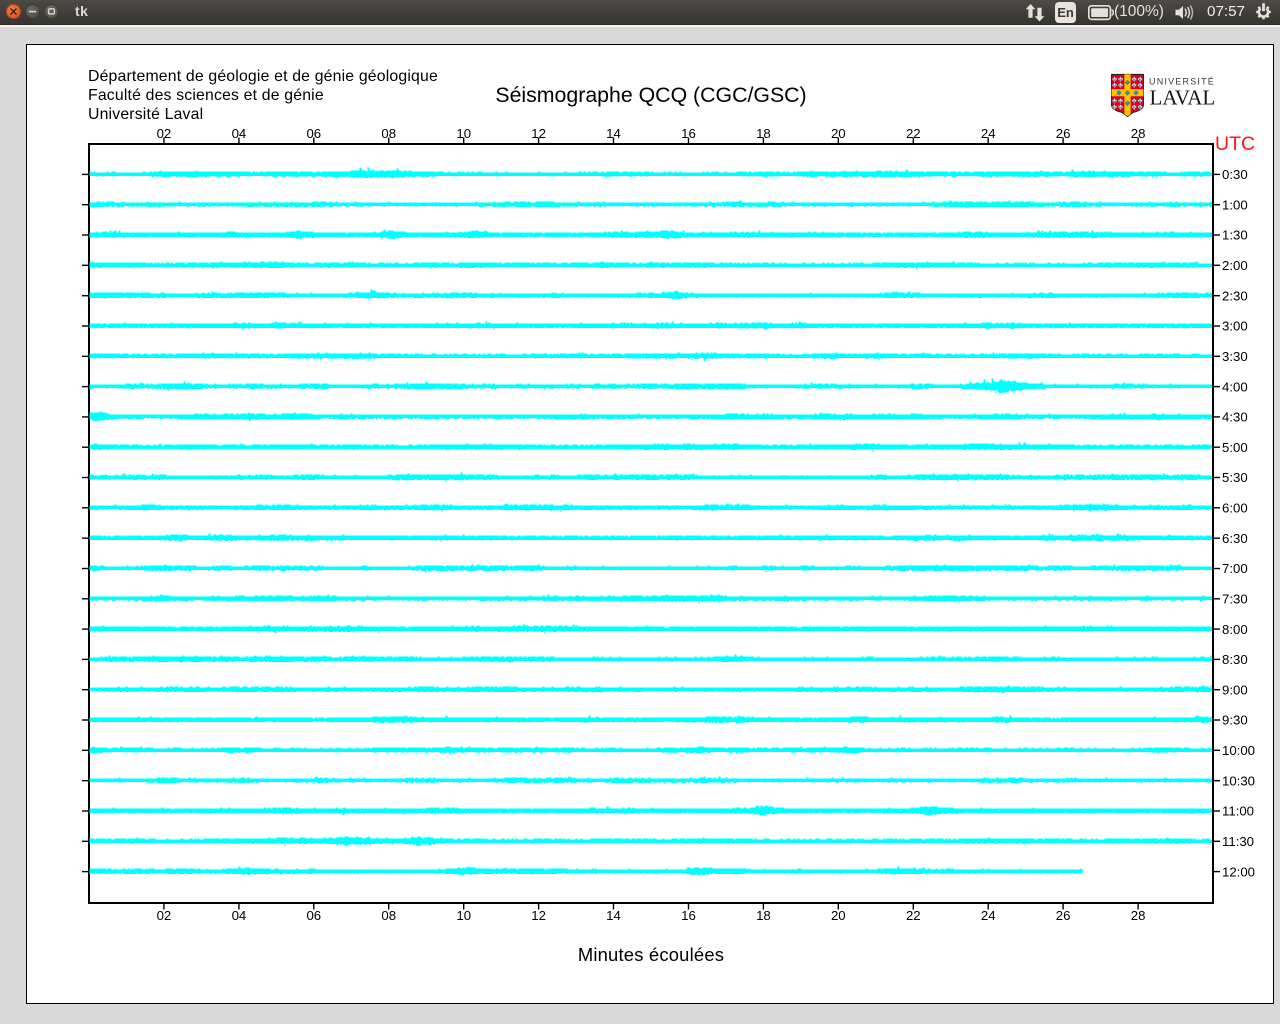  I want to click on svg-text: 6:30, so click(1235, 538).